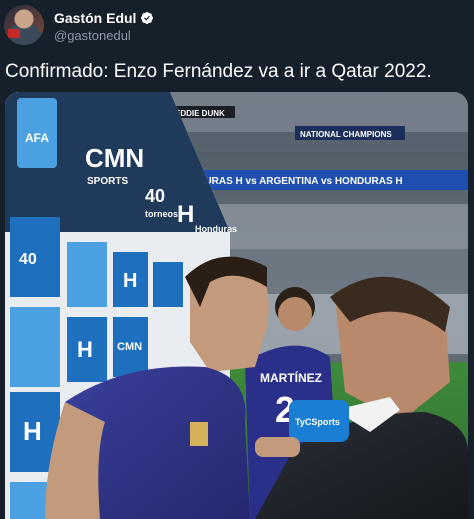  What do you see at coordinates (216, 229) in the screenshot?
I see `honduras-logo-text: Honduras` at bounding box center [216, 229].